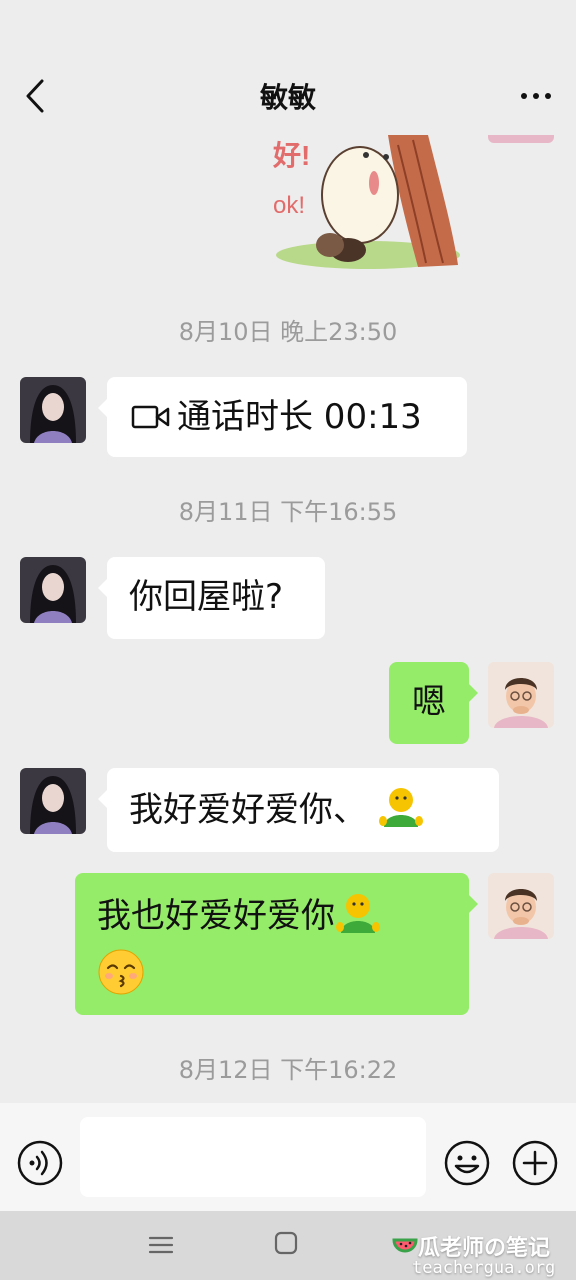 The image size is (576, 1280). I want to click on voice-icon, so click(40, 1163).